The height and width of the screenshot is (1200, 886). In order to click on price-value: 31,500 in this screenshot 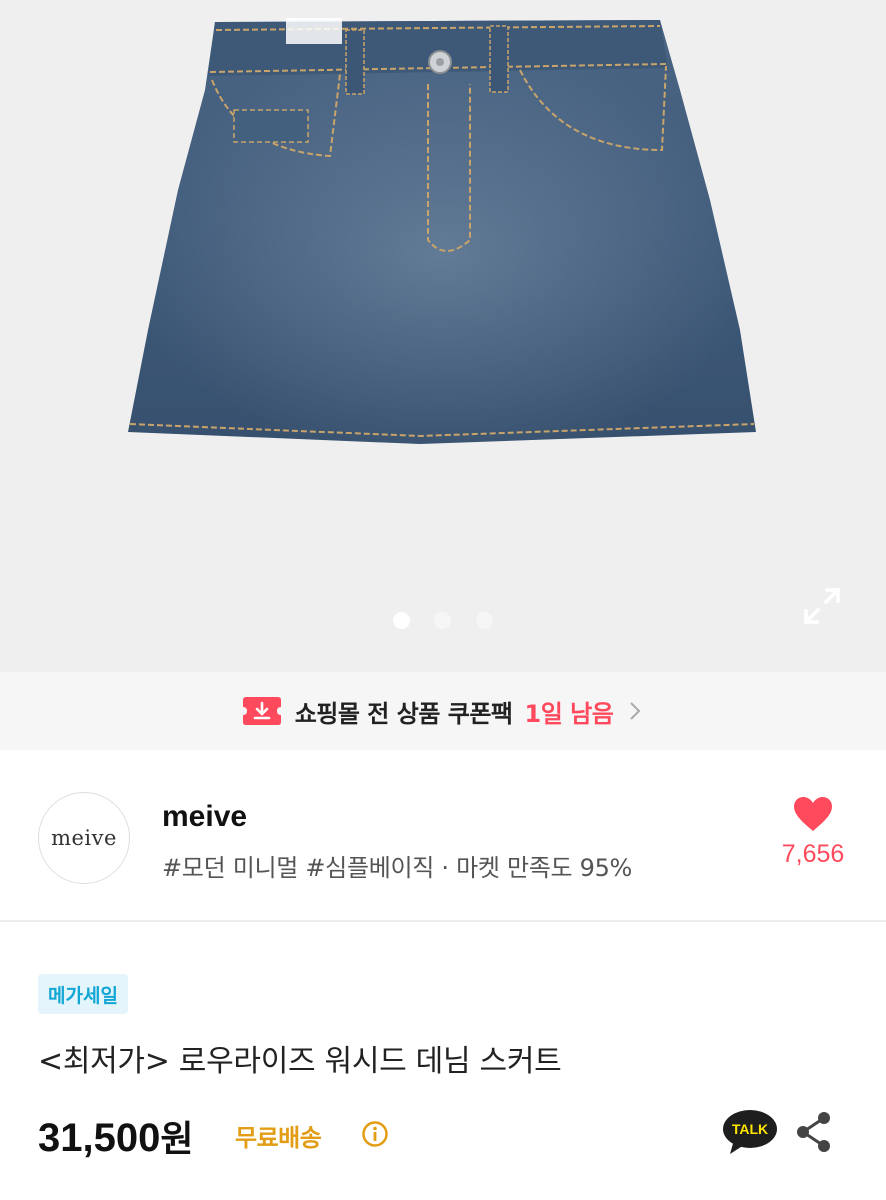, I will do `click(99, 1138)`.